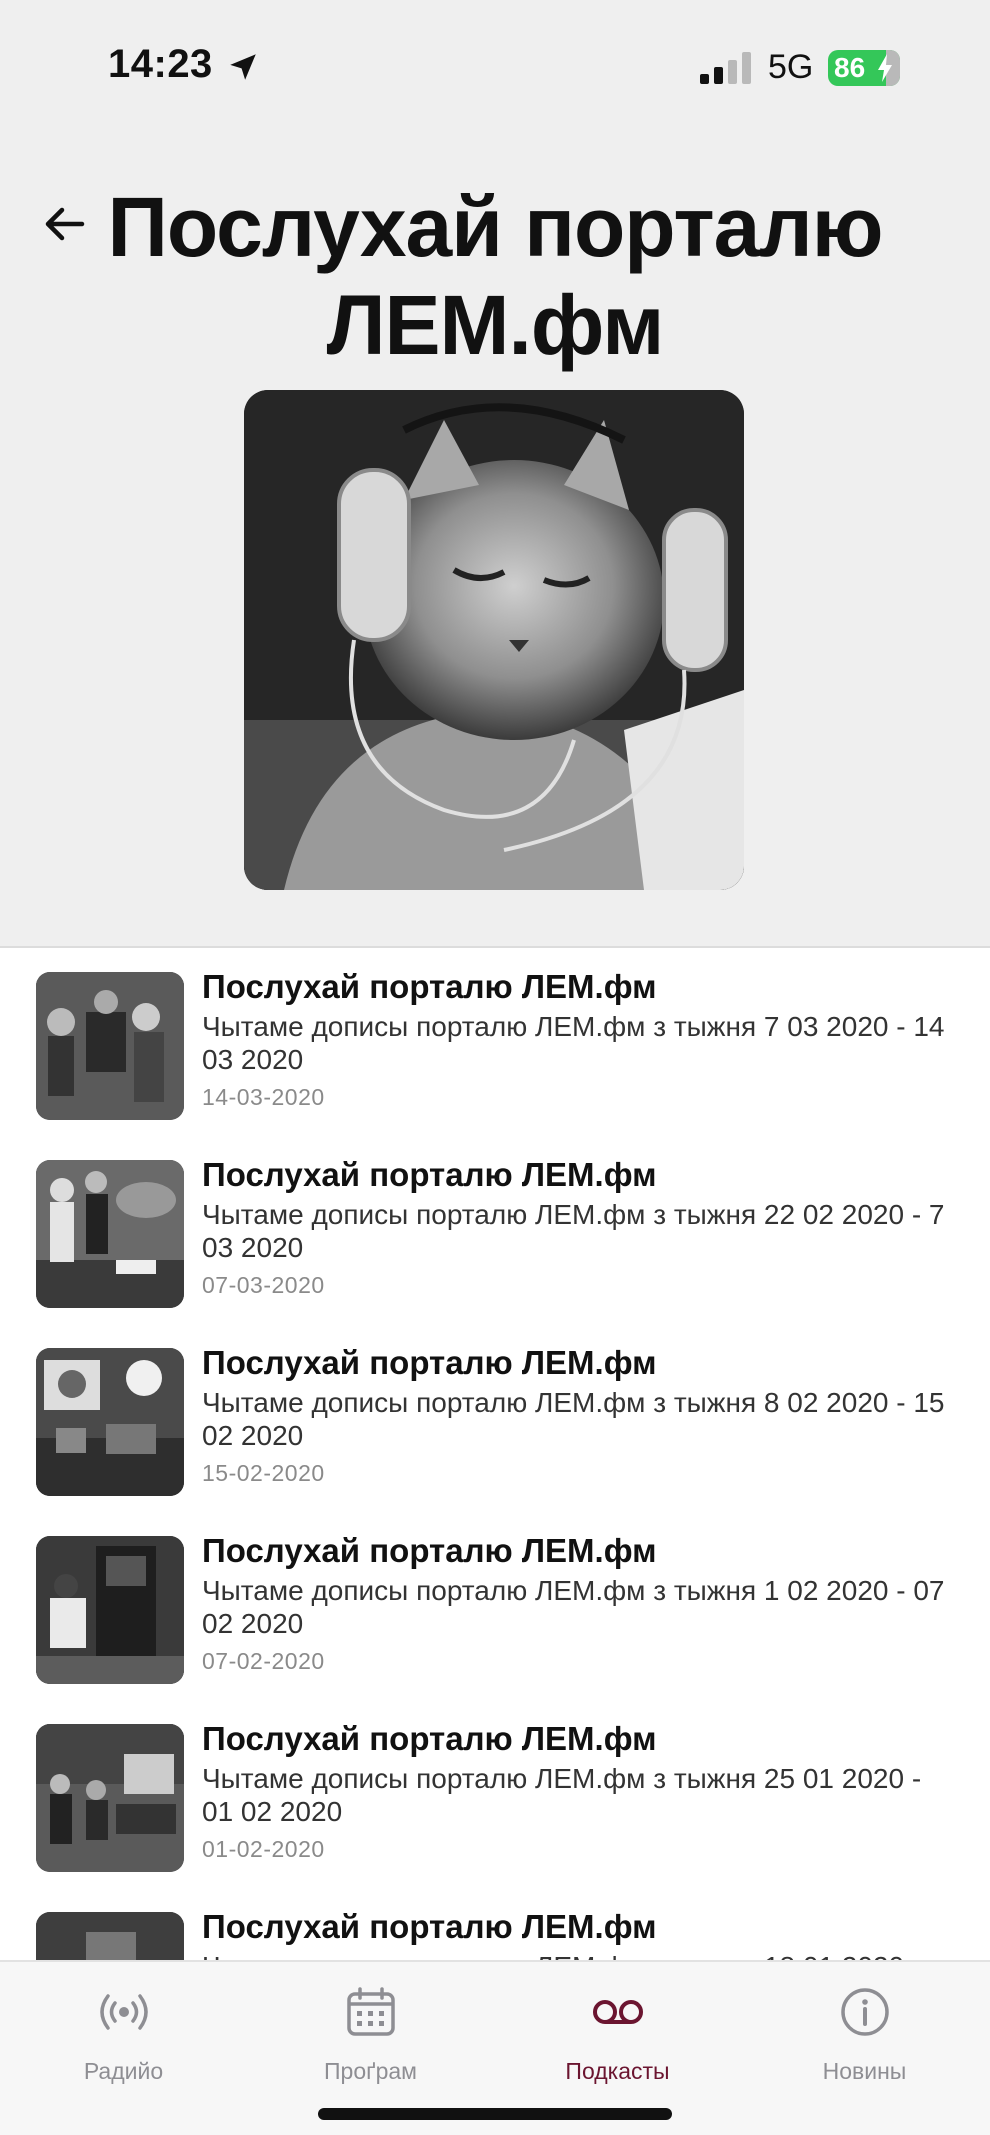 Image resolution: width=990 pixels, height=2135 pixels. I want to click on battery-level: 86, so click(850, 67).